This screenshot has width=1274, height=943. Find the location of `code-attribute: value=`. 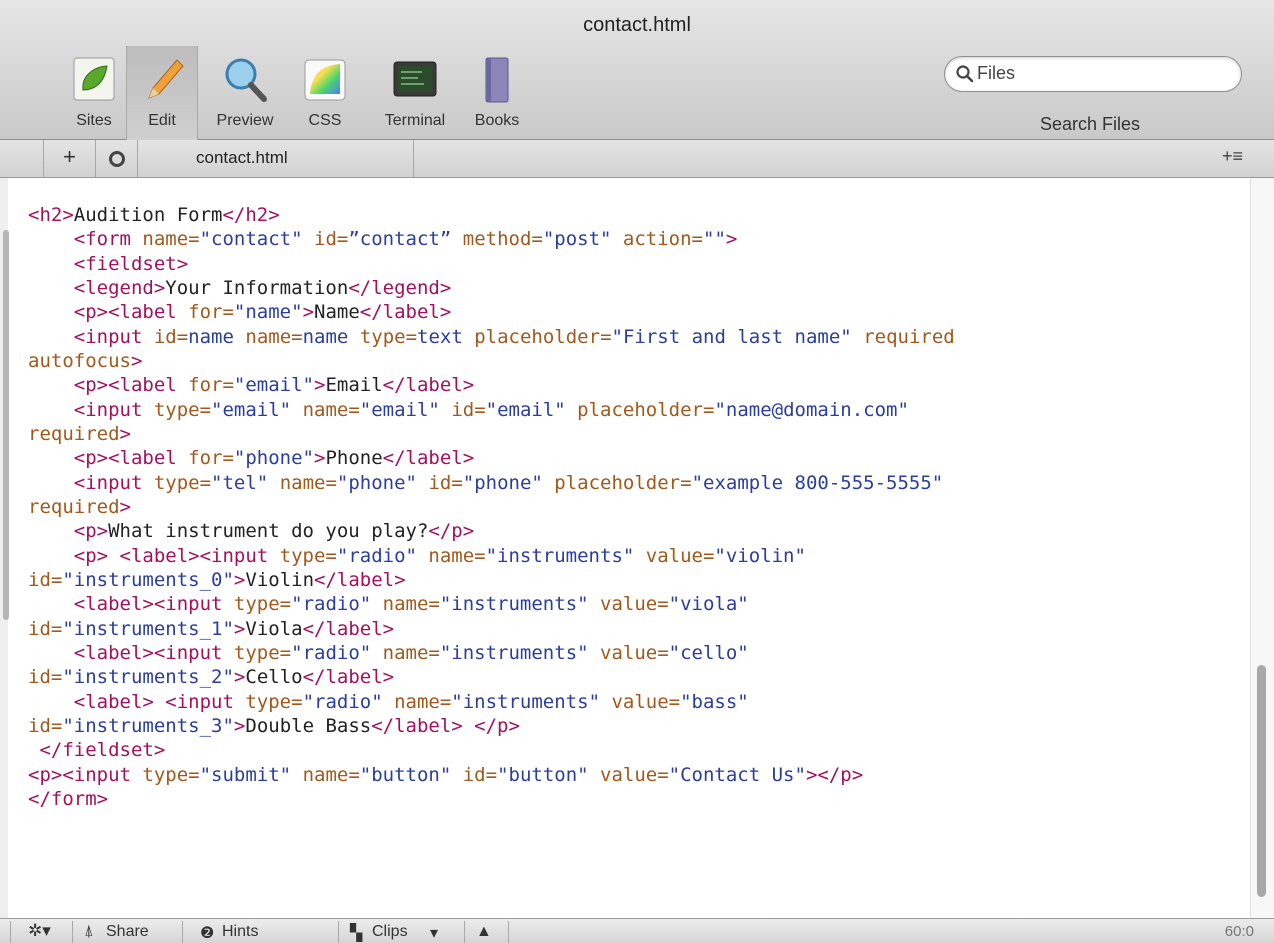

code-attribute: value= is located at coordinates (634, 652).